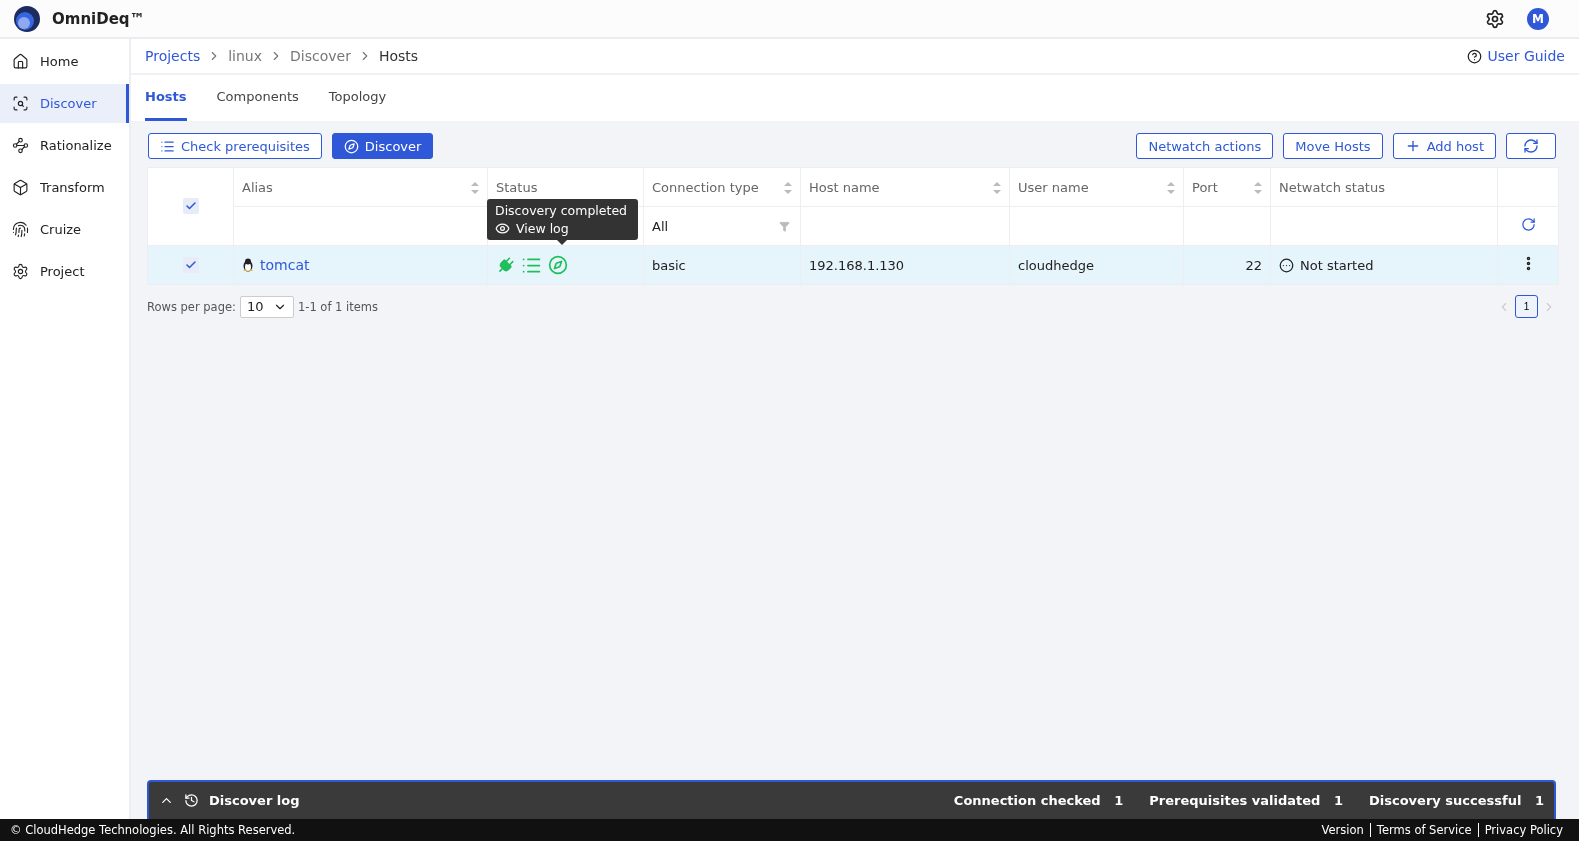 This screenshot has width=1579, height=841. Describe the element at coordinates (27, 18) in the screenshot. I see `logo-icon` at that location.